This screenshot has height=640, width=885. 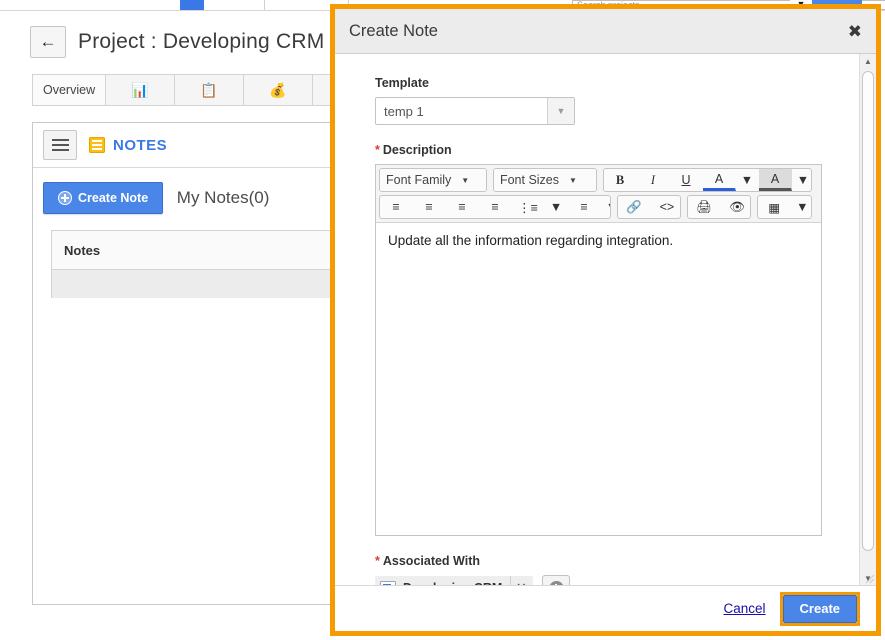 I want to click on alignment-list-group: ≡ ≡ ≡ ≡ ⋮≡ ▼ ≡ ▼, so click(x=495, y=207).